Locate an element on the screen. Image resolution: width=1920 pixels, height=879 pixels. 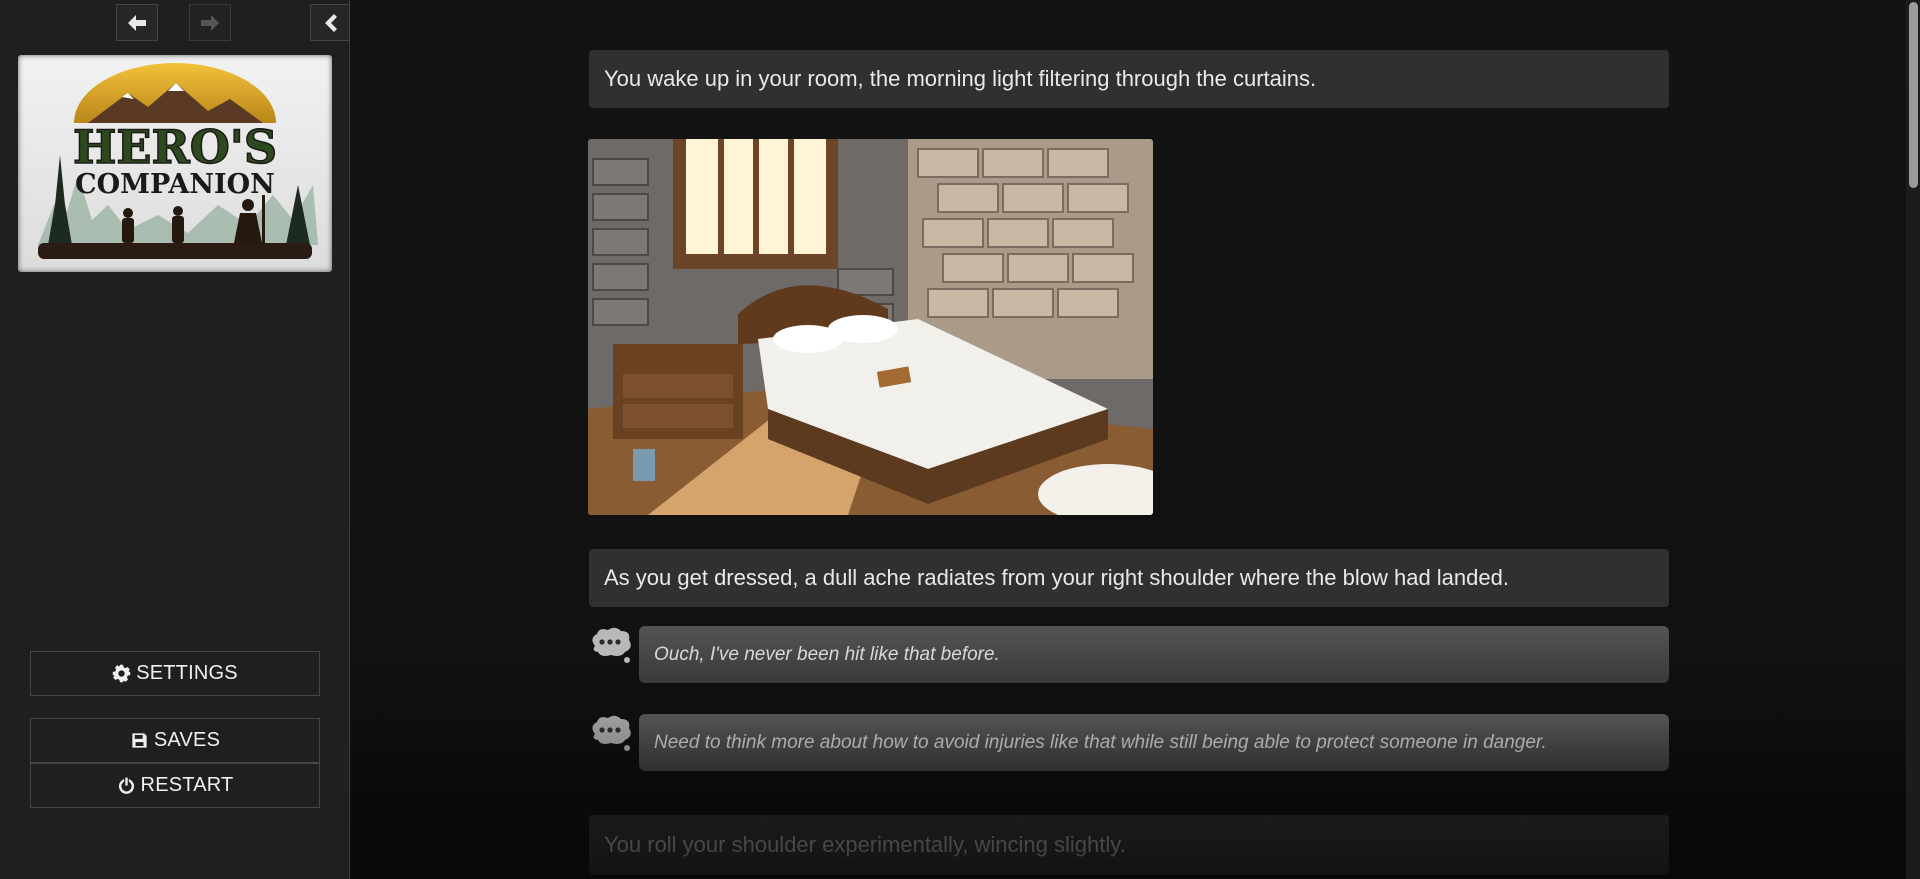
logo-title-hero: HERO'S is located at coordinates (175, 147).